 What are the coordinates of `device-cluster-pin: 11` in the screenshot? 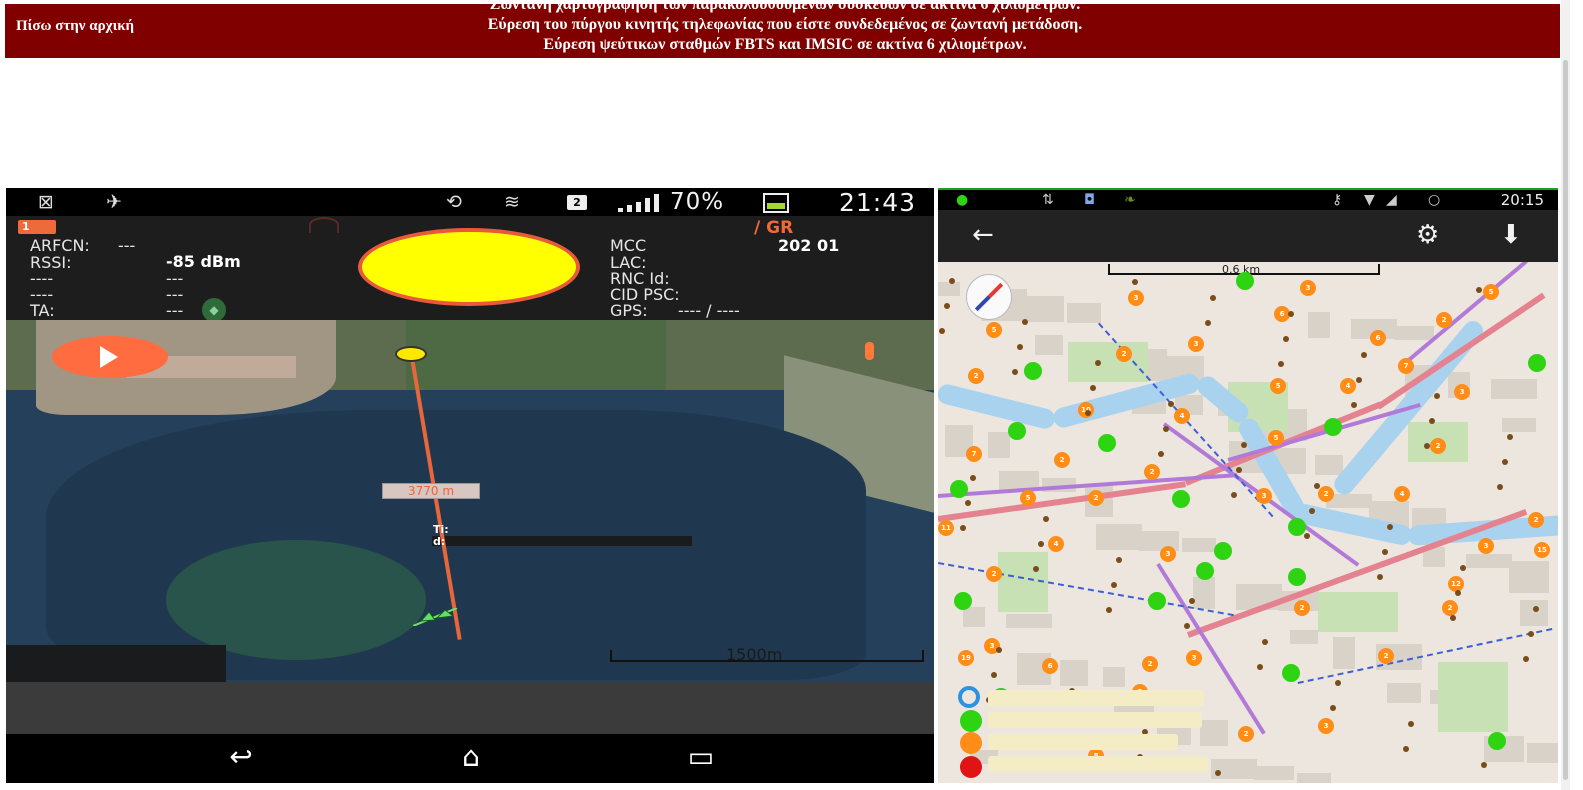 It's located at (946, 528).